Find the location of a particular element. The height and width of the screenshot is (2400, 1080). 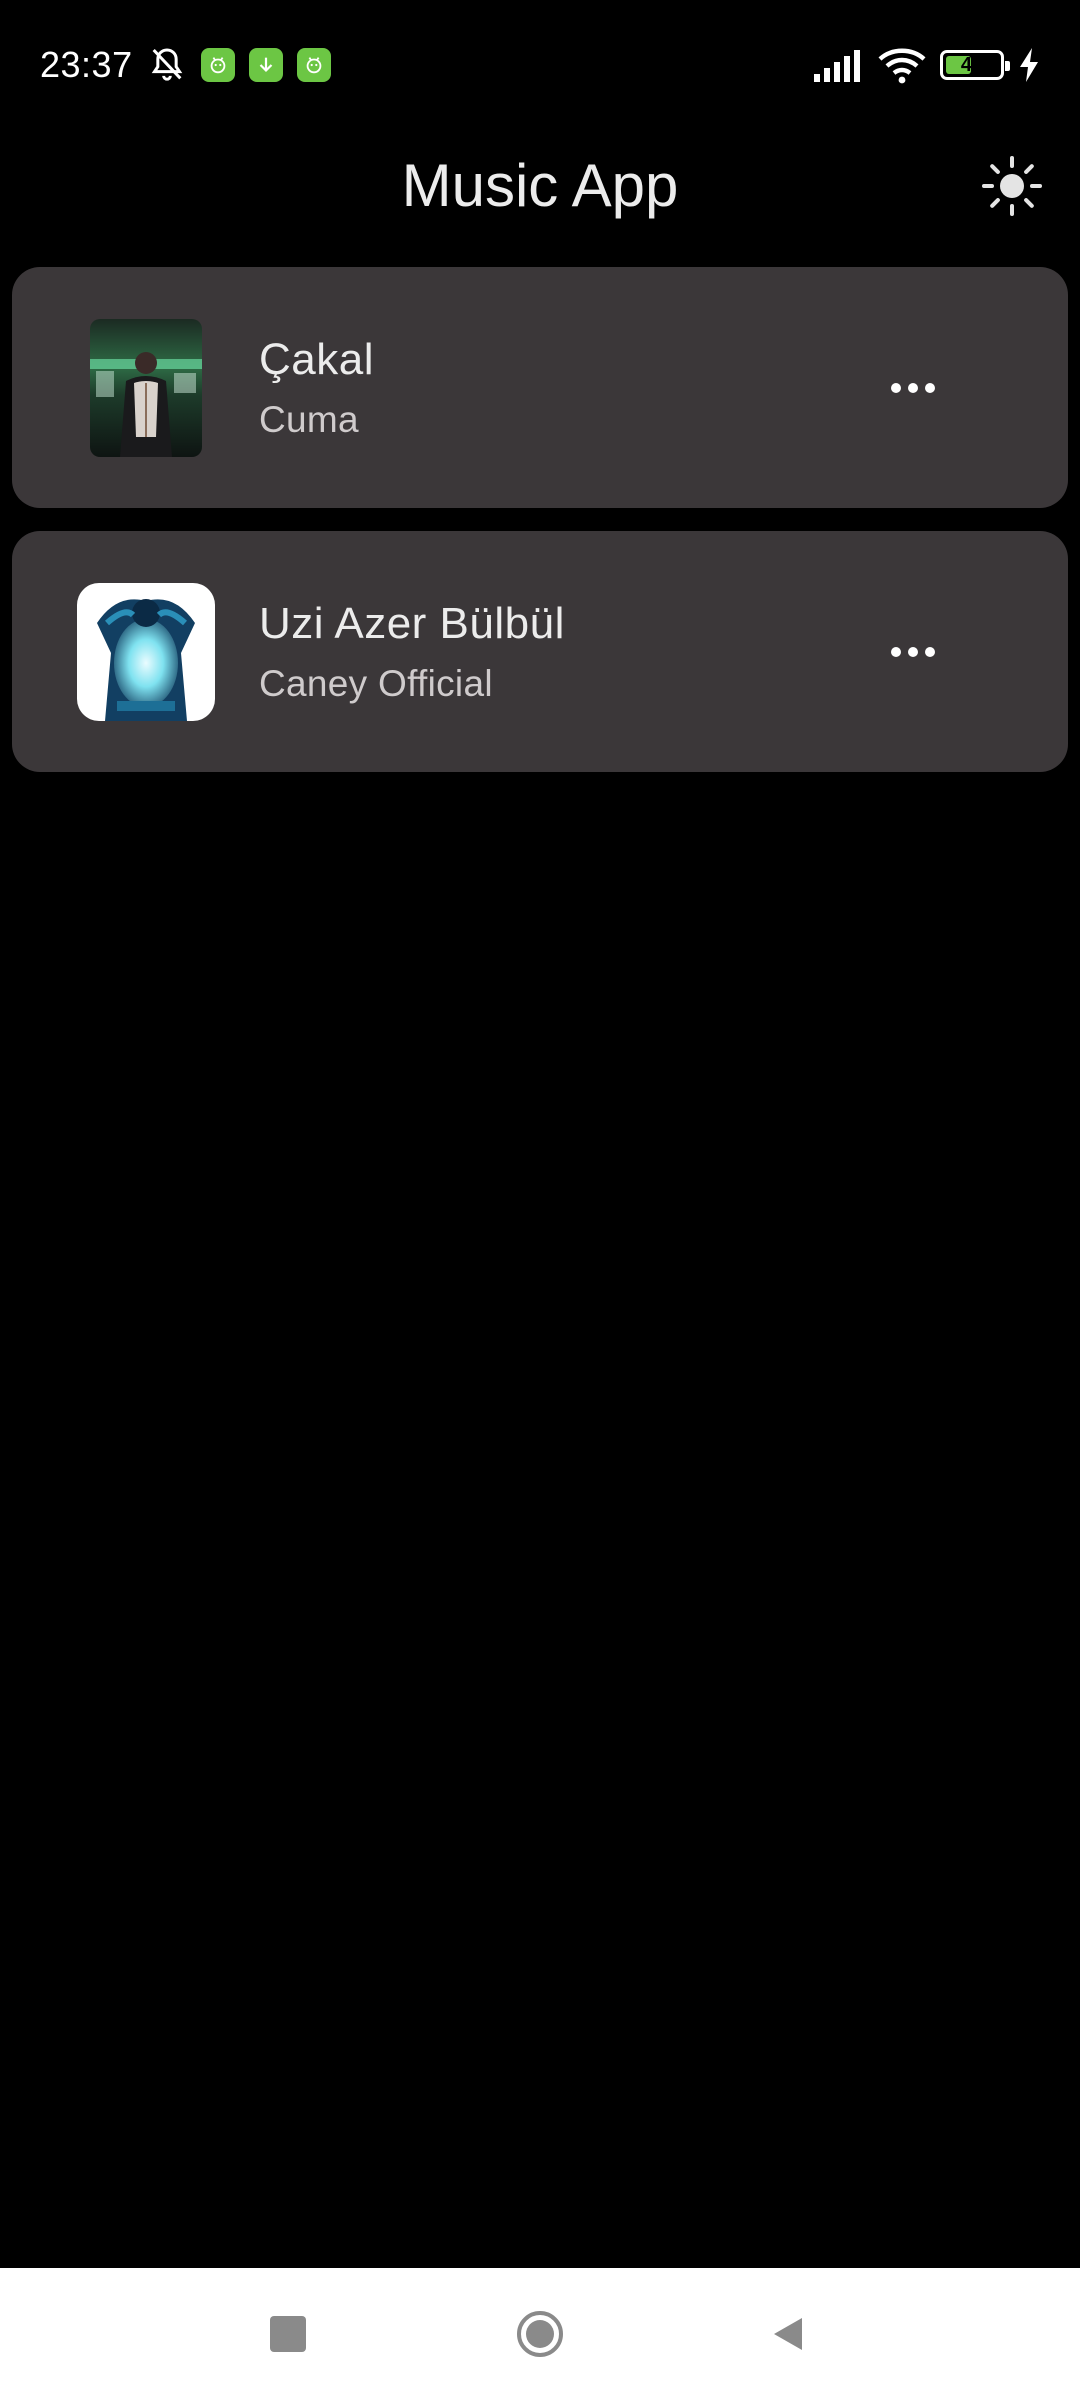

status-time: 23:37 is located at coordinates (86, 64).